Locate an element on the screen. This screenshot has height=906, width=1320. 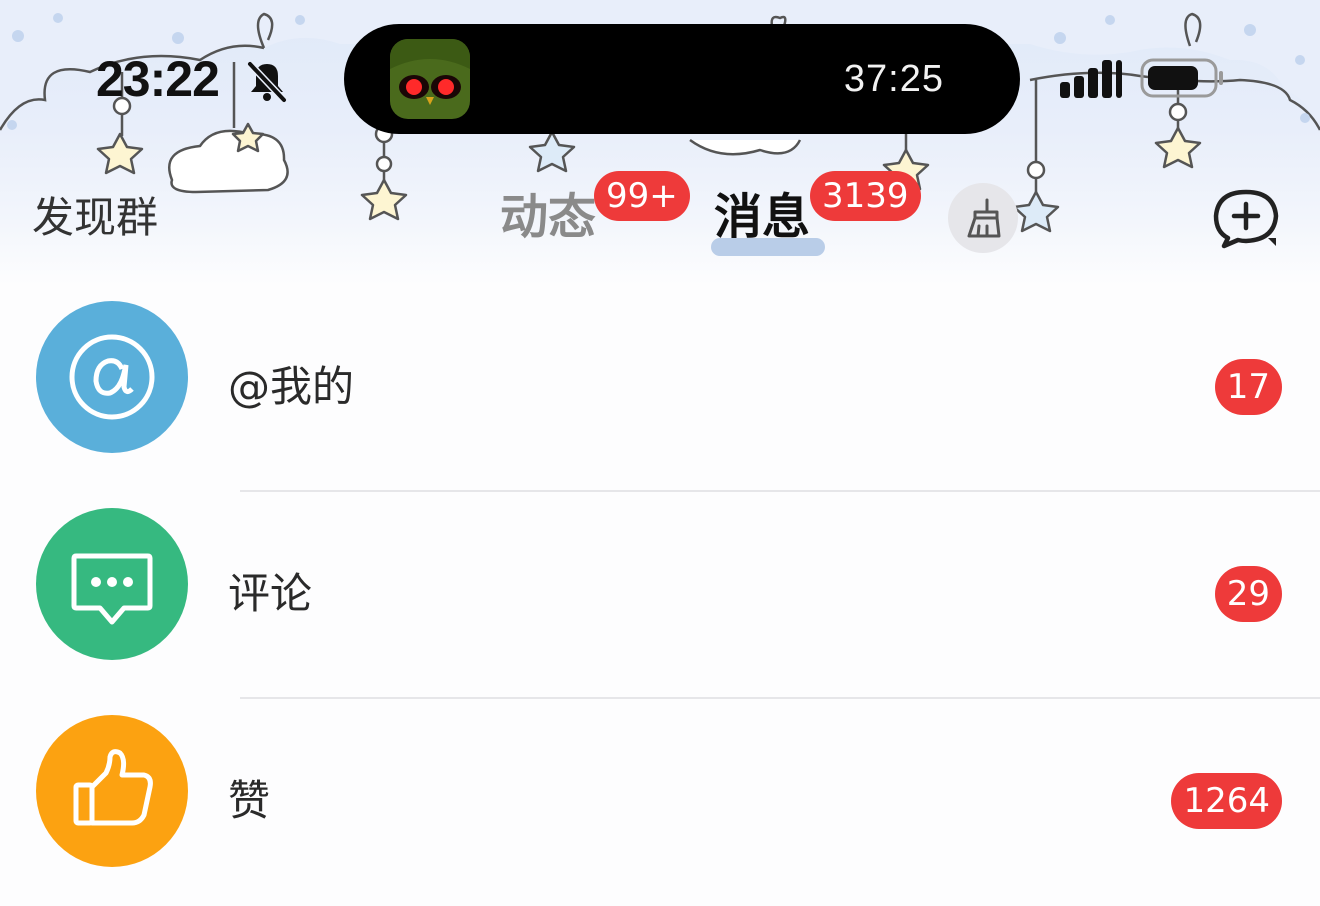
list-item-label: @我的 is located at coordinates (291, 386).